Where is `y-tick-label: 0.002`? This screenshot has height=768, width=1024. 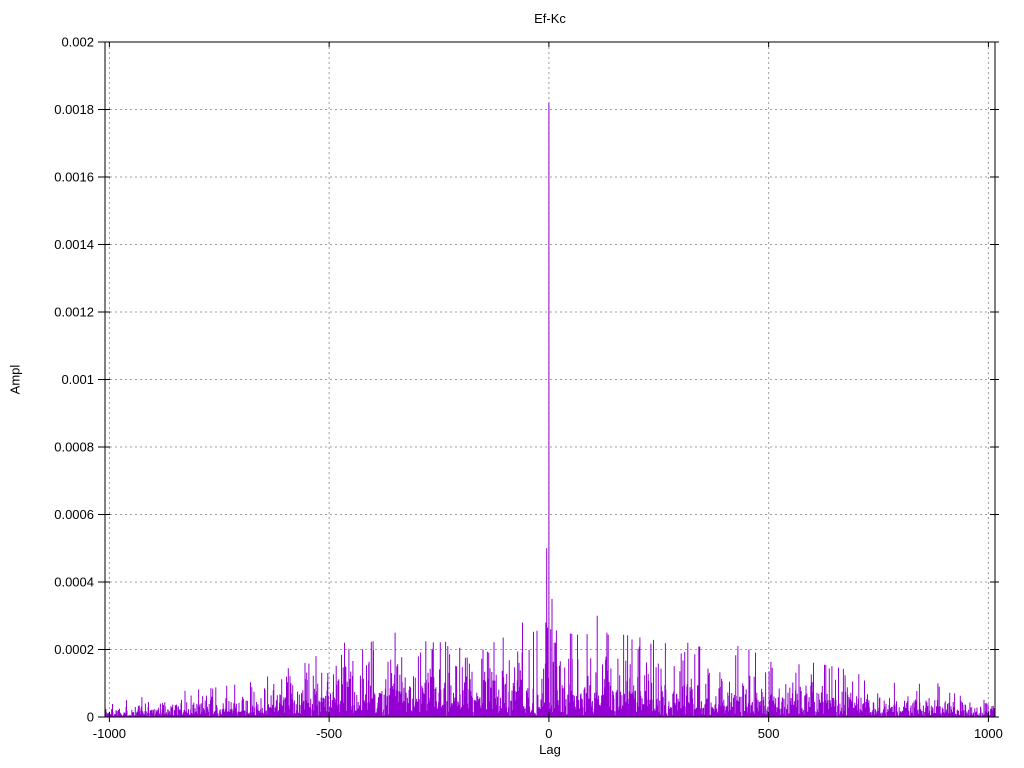
y-tick-label: 0.002 is located at coordinates (77, 42).